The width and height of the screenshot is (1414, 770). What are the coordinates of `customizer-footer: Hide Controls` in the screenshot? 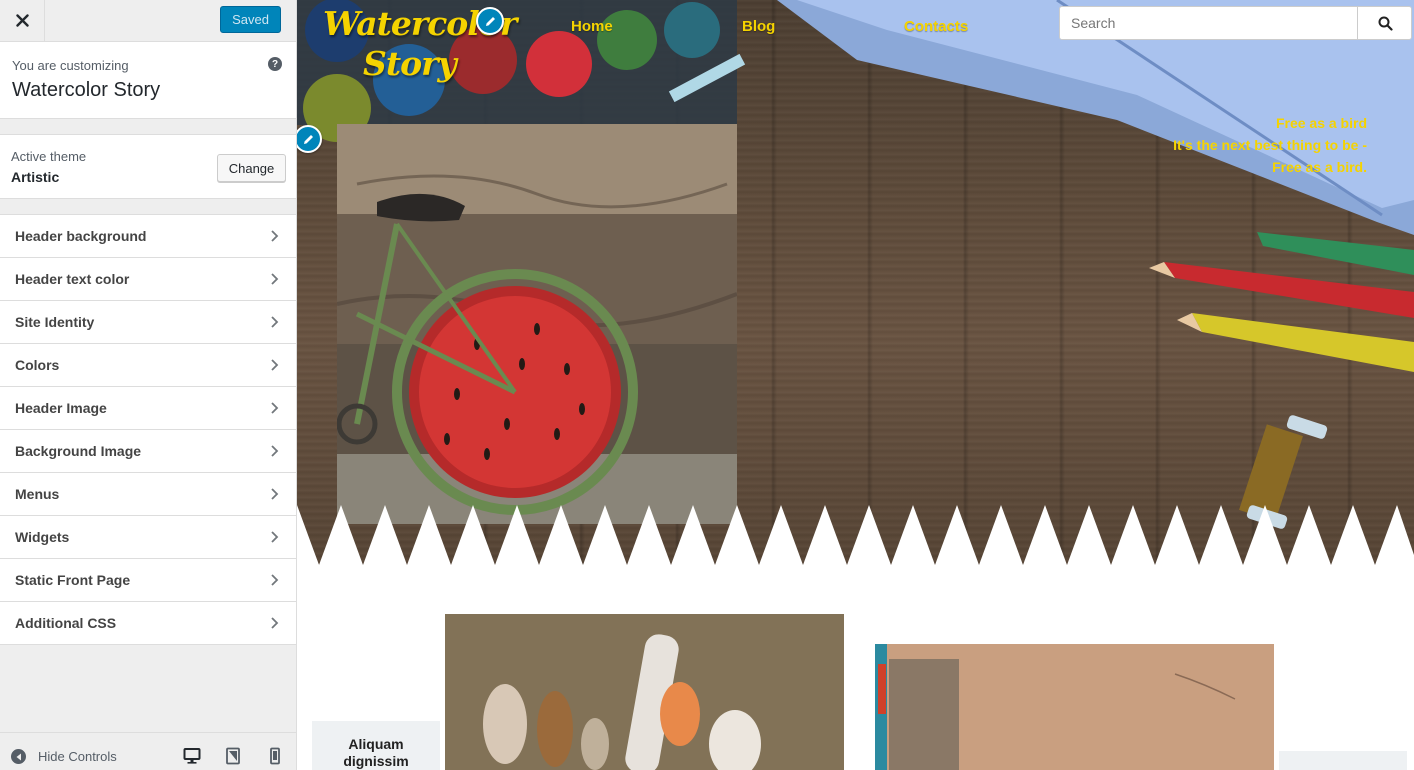 It's located at (148, 751).